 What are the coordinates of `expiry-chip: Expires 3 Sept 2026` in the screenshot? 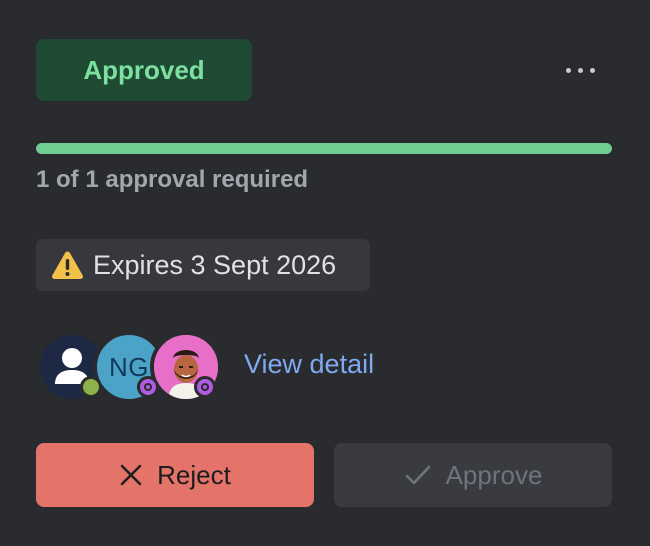 It's located at (203, 265).